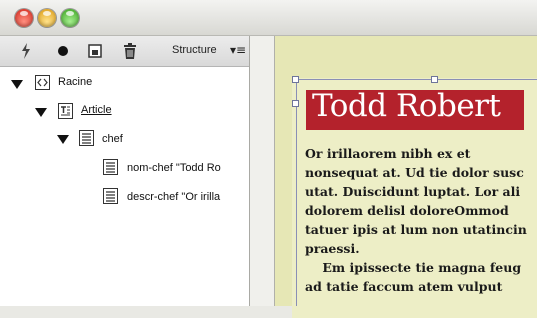 This screenshot has height=318, width=537. Describe the element at coordinates (110, 169) in the screenshot. I see `nom-chef-element-icon` at that location.